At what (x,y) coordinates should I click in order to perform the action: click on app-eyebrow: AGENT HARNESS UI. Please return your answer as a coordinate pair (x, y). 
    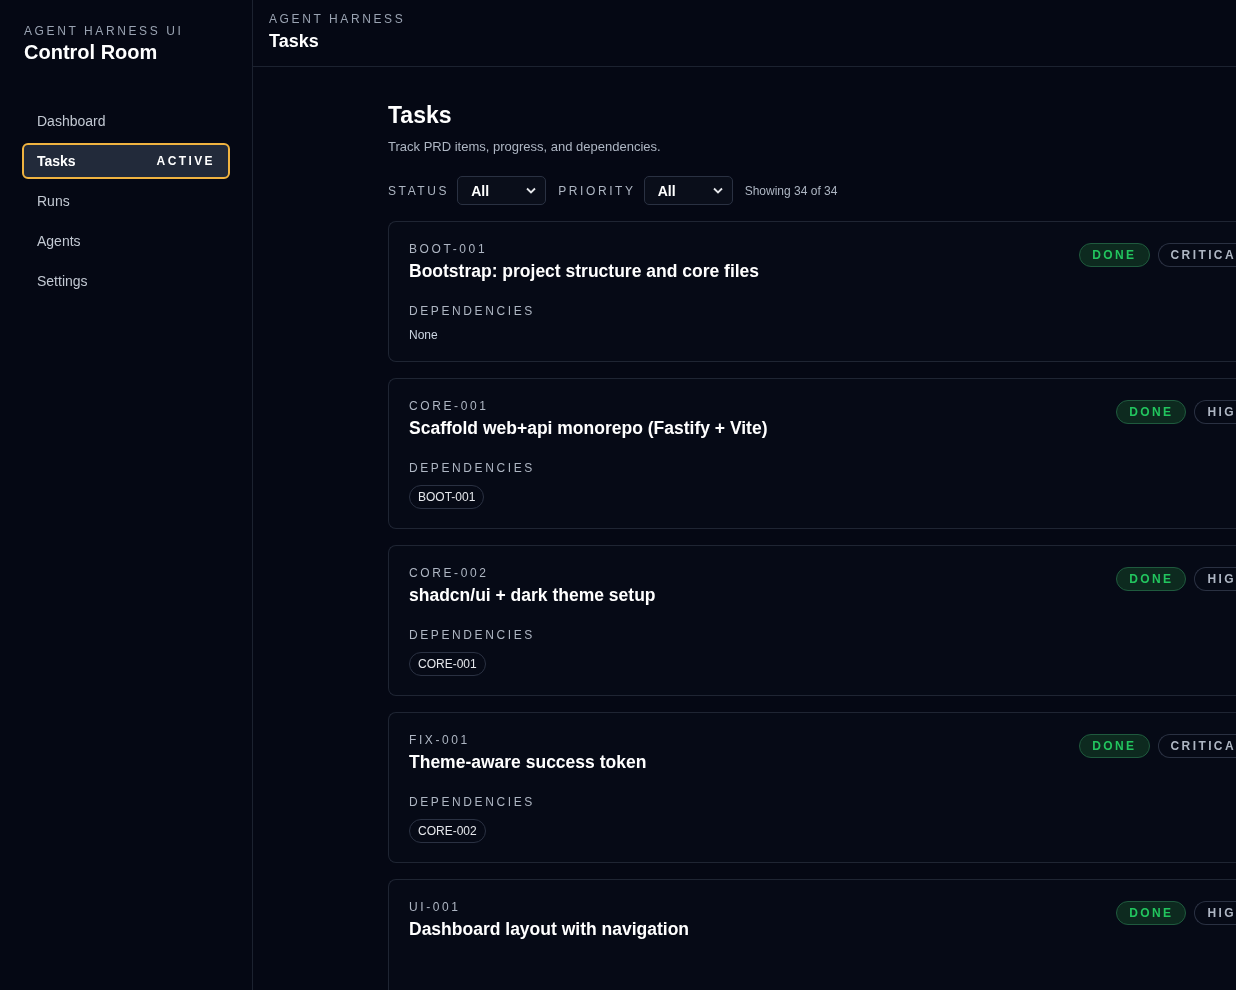
    Looking at the image, I should click on (104, 31).